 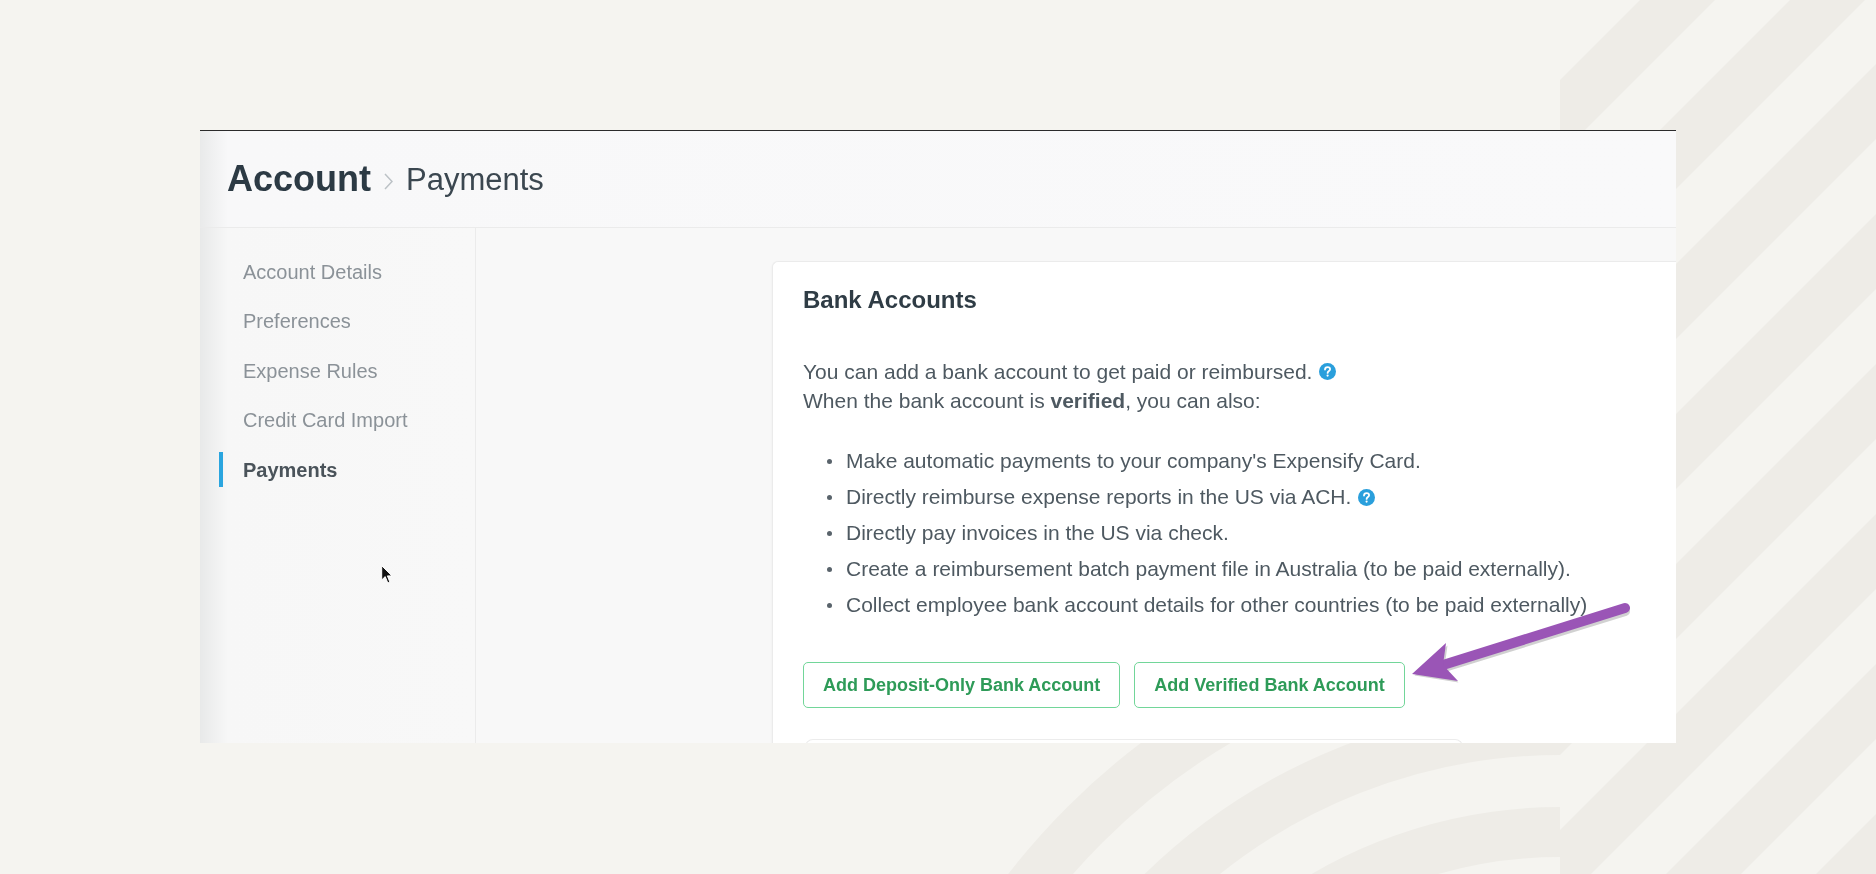 What do you see at coordinates (1208, 569) in the screenshot?
I see `bullet-text: Create a reimbursement batch payment file in Australia (to be paid externally).` at bounding box center [1208, 569].